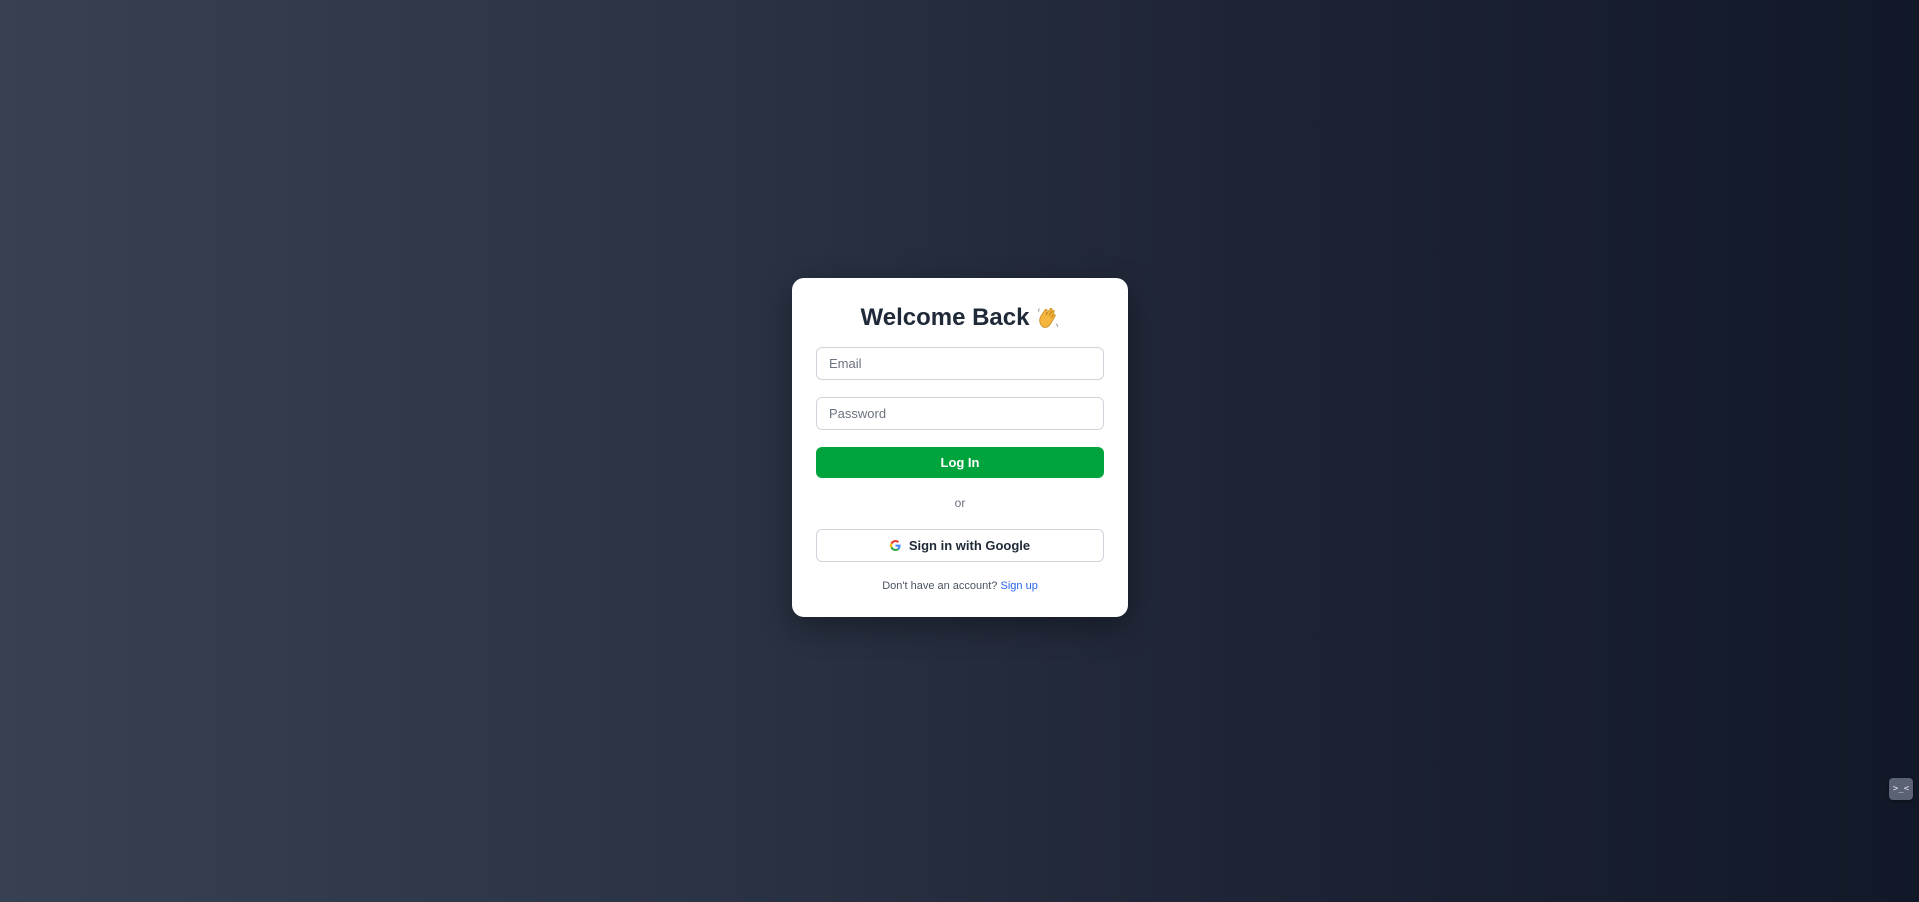  What do you see at coordinates (960, 462) in the screenshot?
I see `login-button: Log In` at bounding box center [960, 462].